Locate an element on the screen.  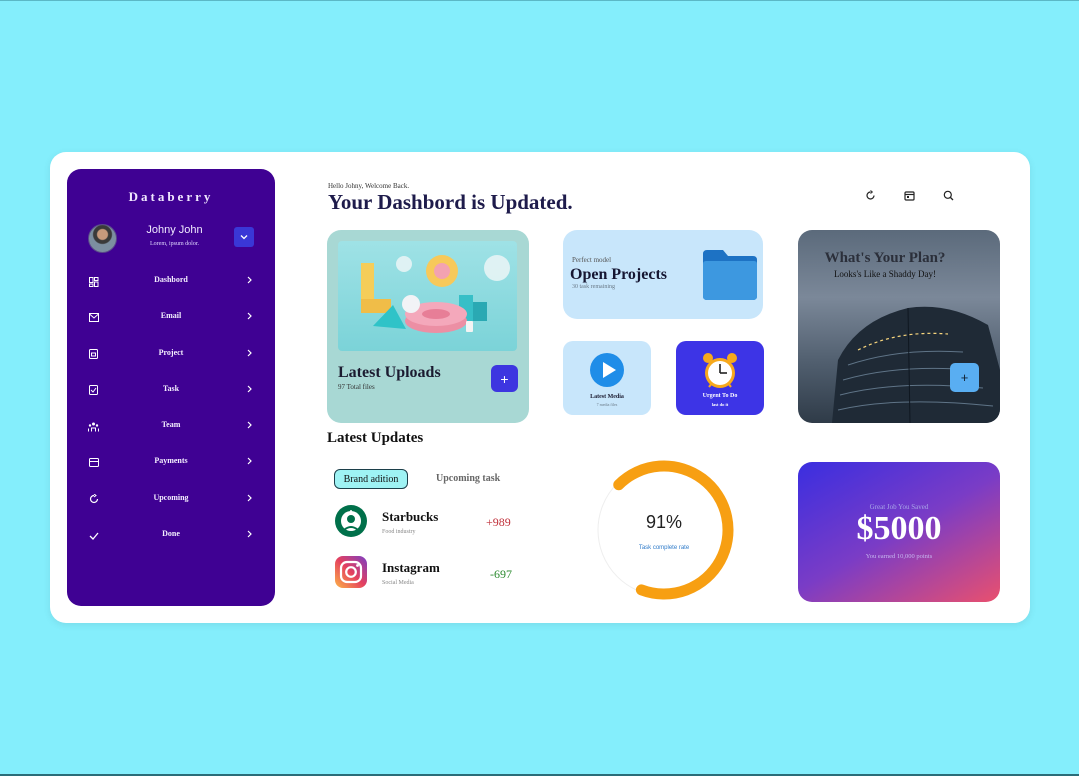
sidebar-item-label: Payments is located at coordinates (171, 461).